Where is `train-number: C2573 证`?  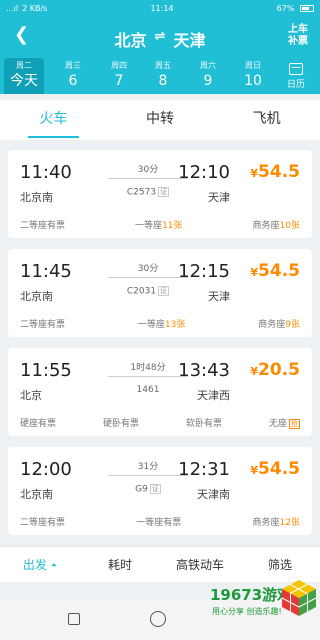
train-number: C2573 证 is located at coordinates (148, 192).